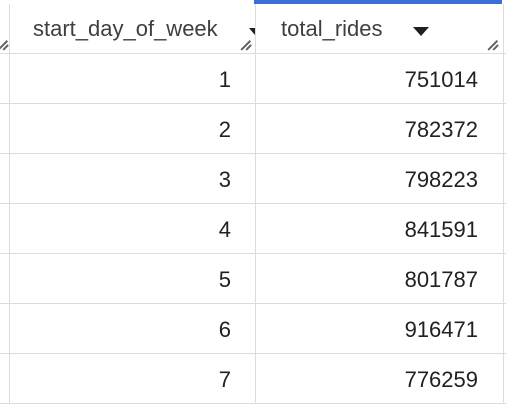 Image resolution: width=506 pixels, height=404 pixels. What do you see at coordinates (380, 178) in the screenshot?
I see `table-cell-rides: 798223` at bounding box center [380, 178].